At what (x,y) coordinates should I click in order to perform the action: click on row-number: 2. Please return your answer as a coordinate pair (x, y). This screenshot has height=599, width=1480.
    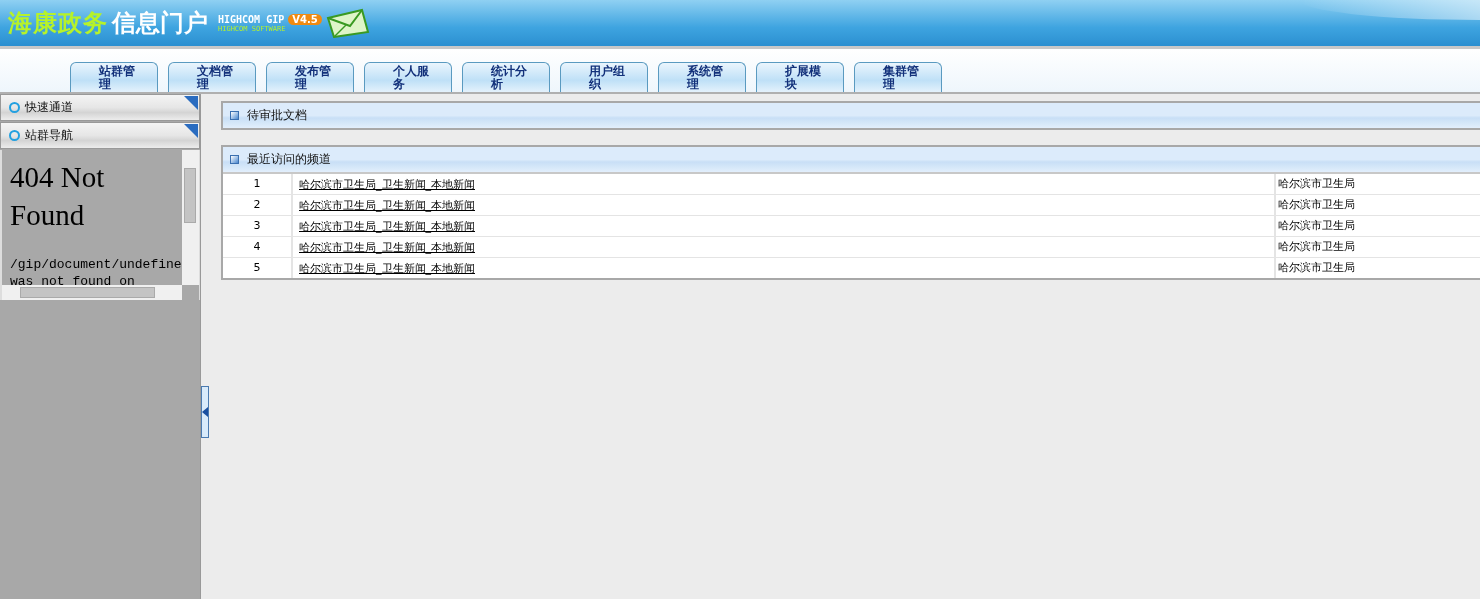
    Looking at the image, I should click on (258, 205).